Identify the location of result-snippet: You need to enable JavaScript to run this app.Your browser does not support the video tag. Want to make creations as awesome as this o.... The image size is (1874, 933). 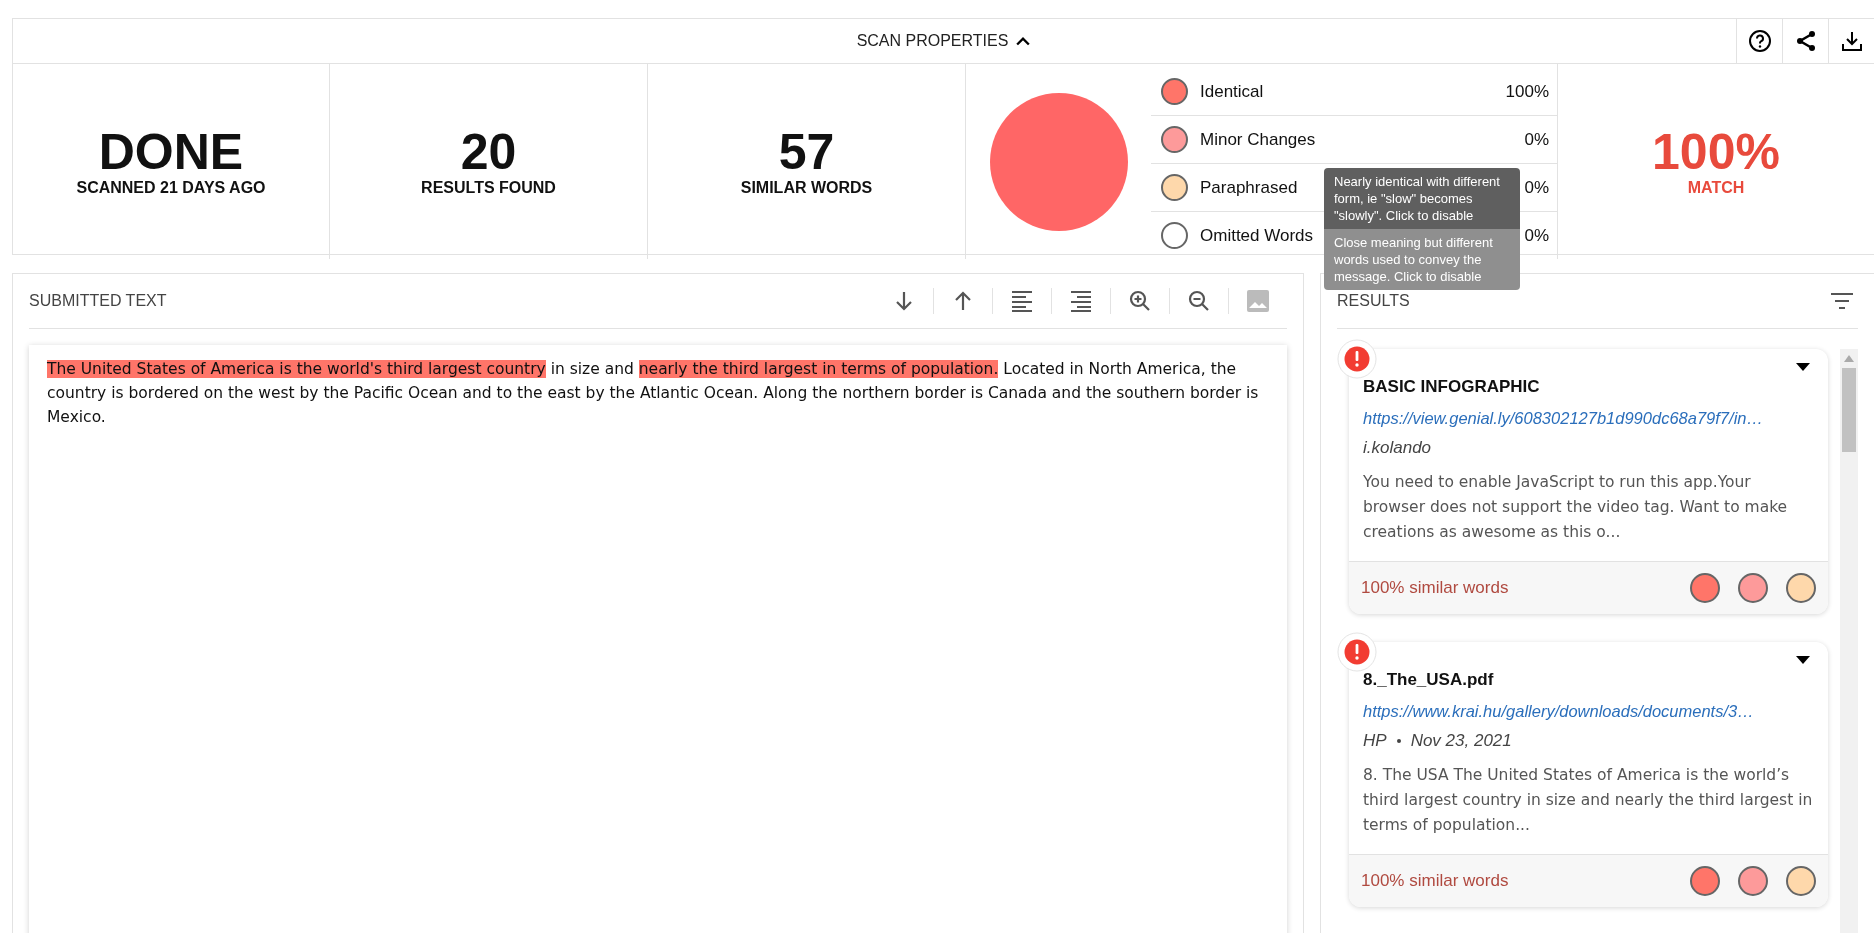
(1576, 507).